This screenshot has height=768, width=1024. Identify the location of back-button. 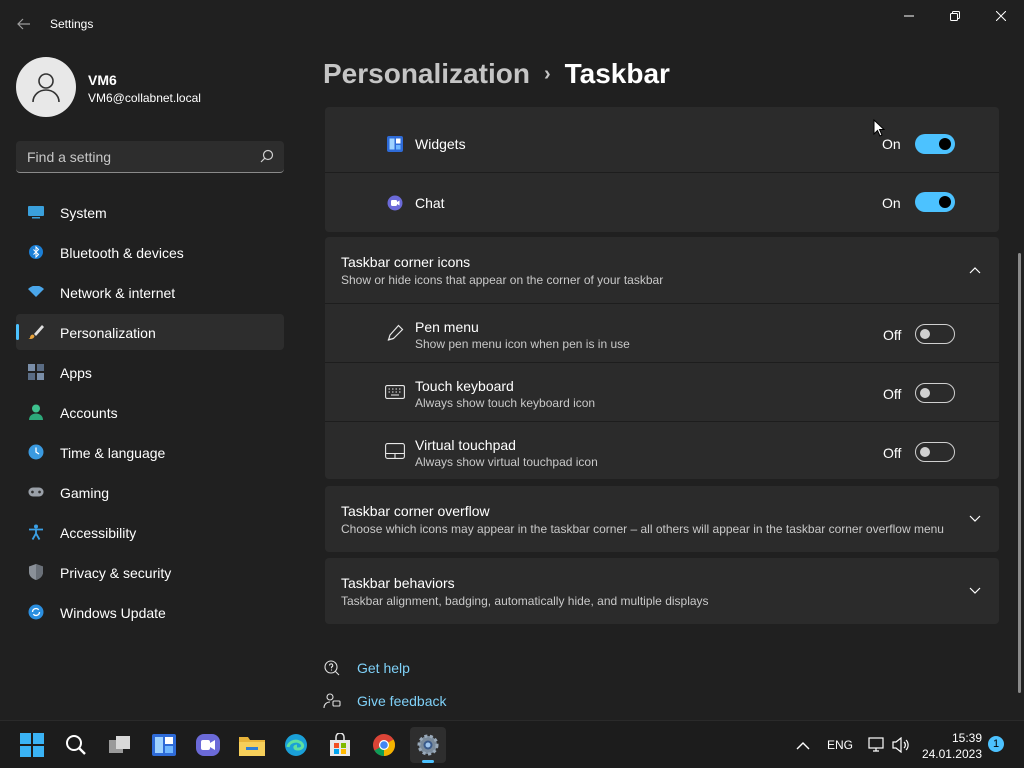
(24, 24).